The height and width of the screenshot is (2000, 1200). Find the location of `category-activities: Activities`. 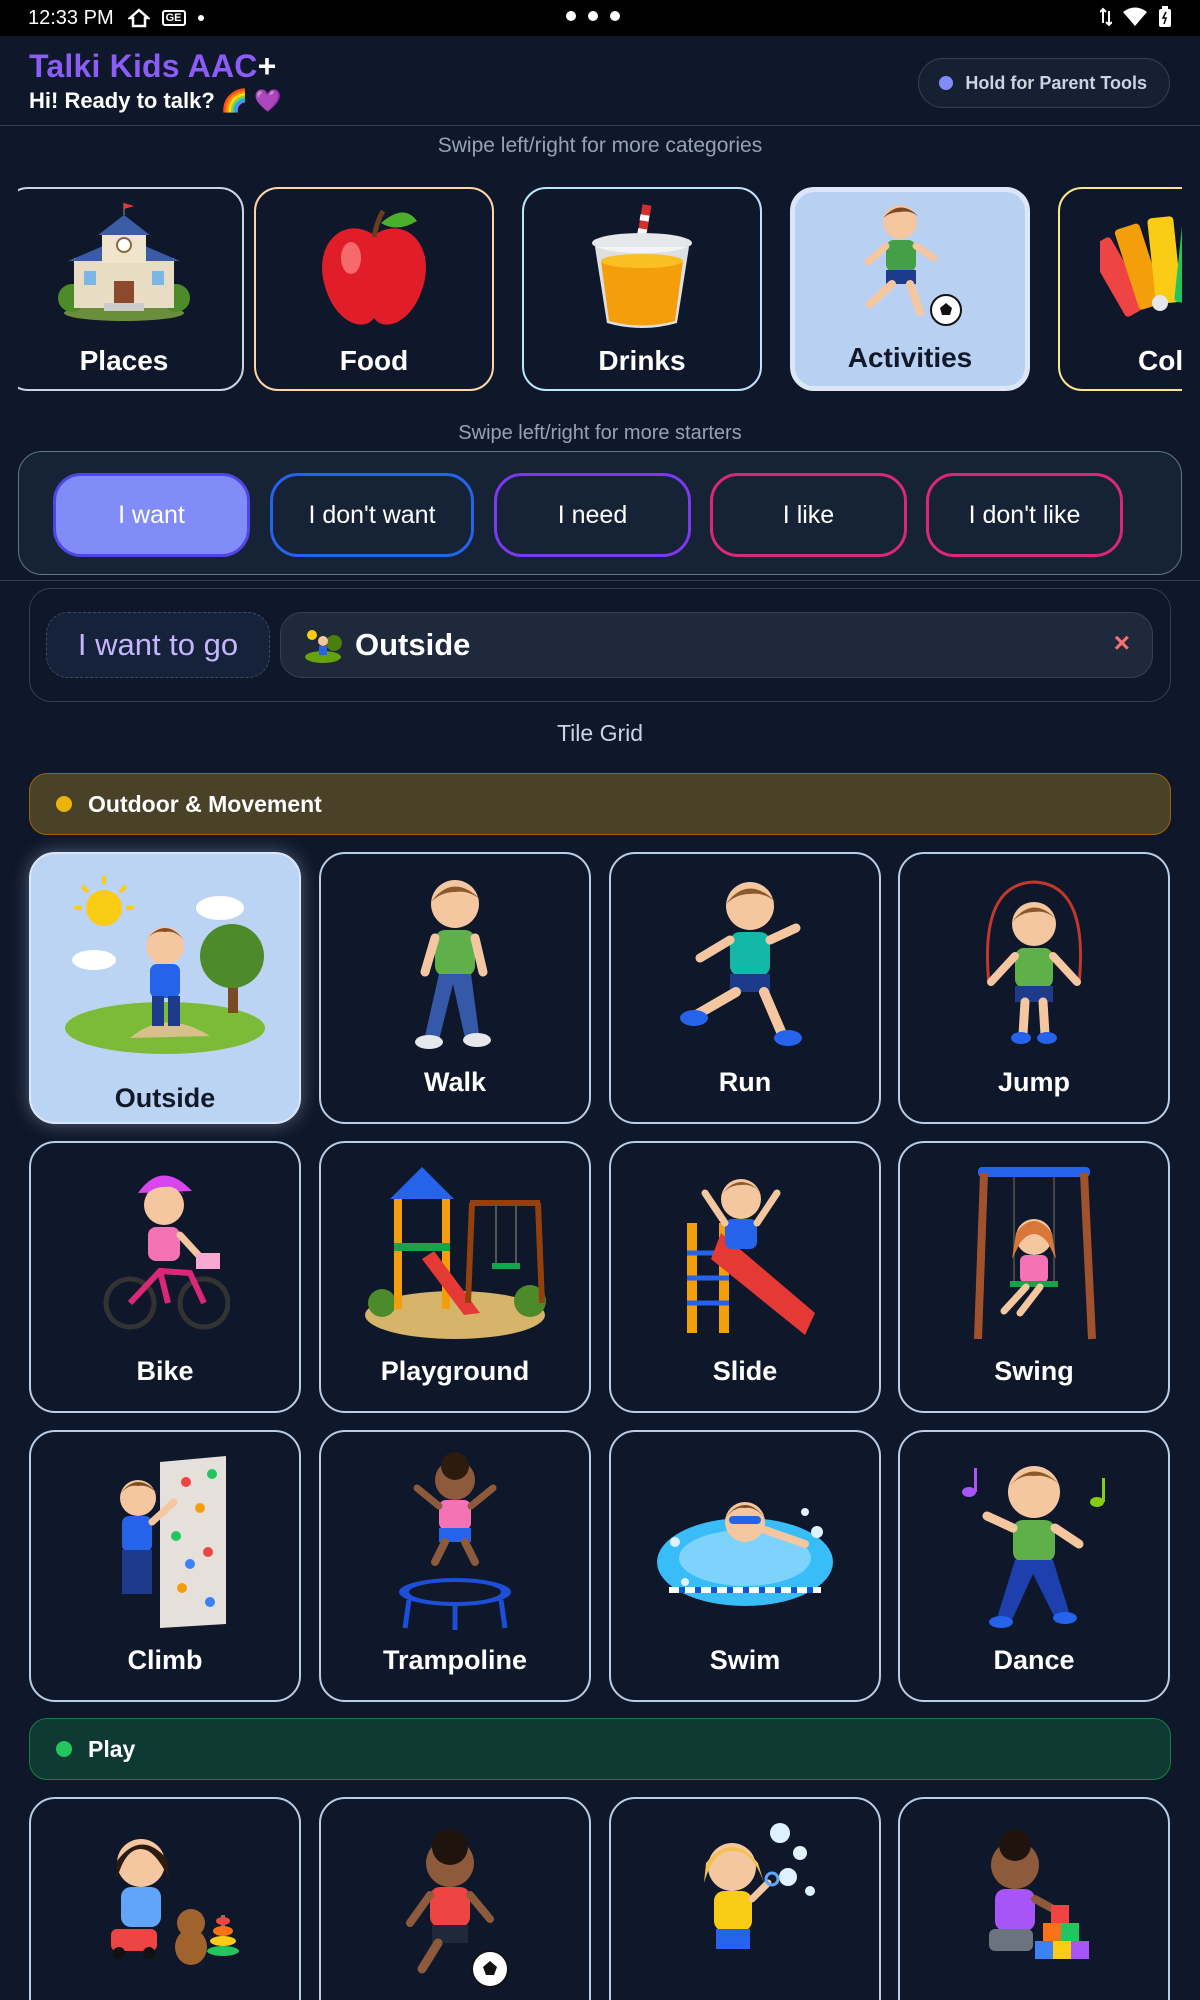

category-activities: Activities is located at coordinates (910, 289).